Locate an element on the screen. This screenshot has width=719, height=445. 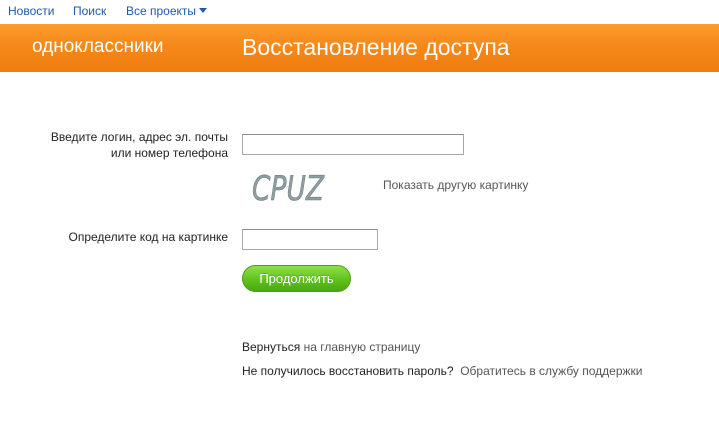
page-header: одноклассники Восстановление доступа is located at coordinates (359, 48).